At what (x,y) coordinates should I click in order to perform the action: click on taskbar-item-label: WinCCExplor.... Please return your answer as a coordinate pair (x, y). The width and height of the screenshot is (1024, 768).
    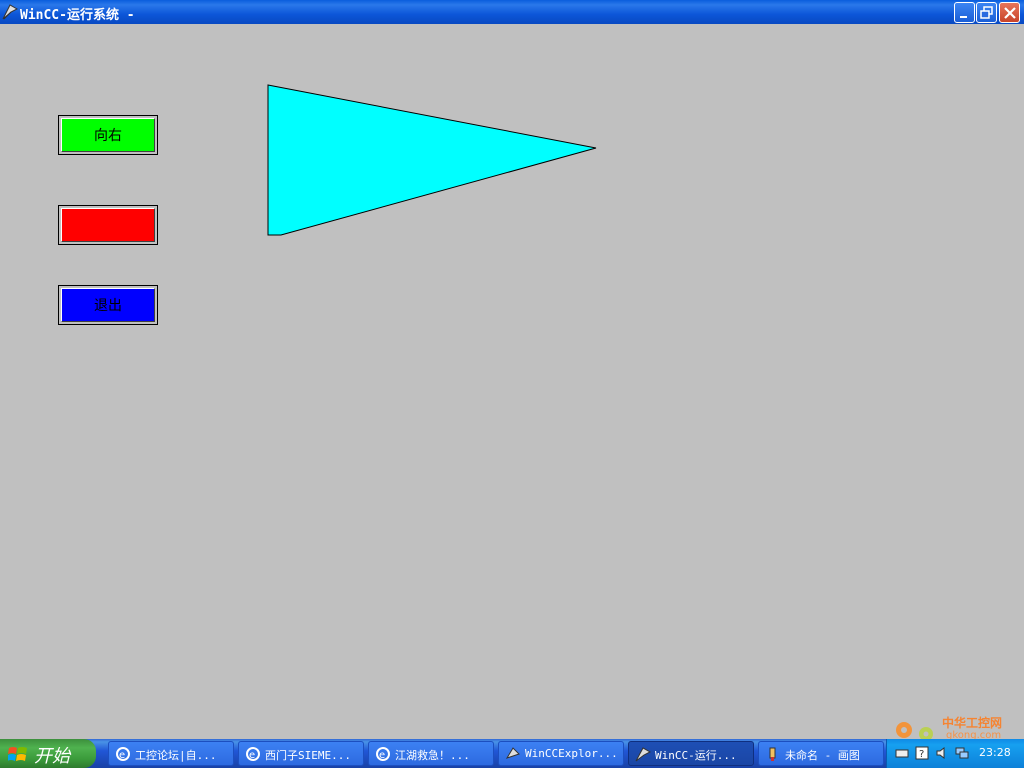
    Looking at the image, I should click on (571, 753).